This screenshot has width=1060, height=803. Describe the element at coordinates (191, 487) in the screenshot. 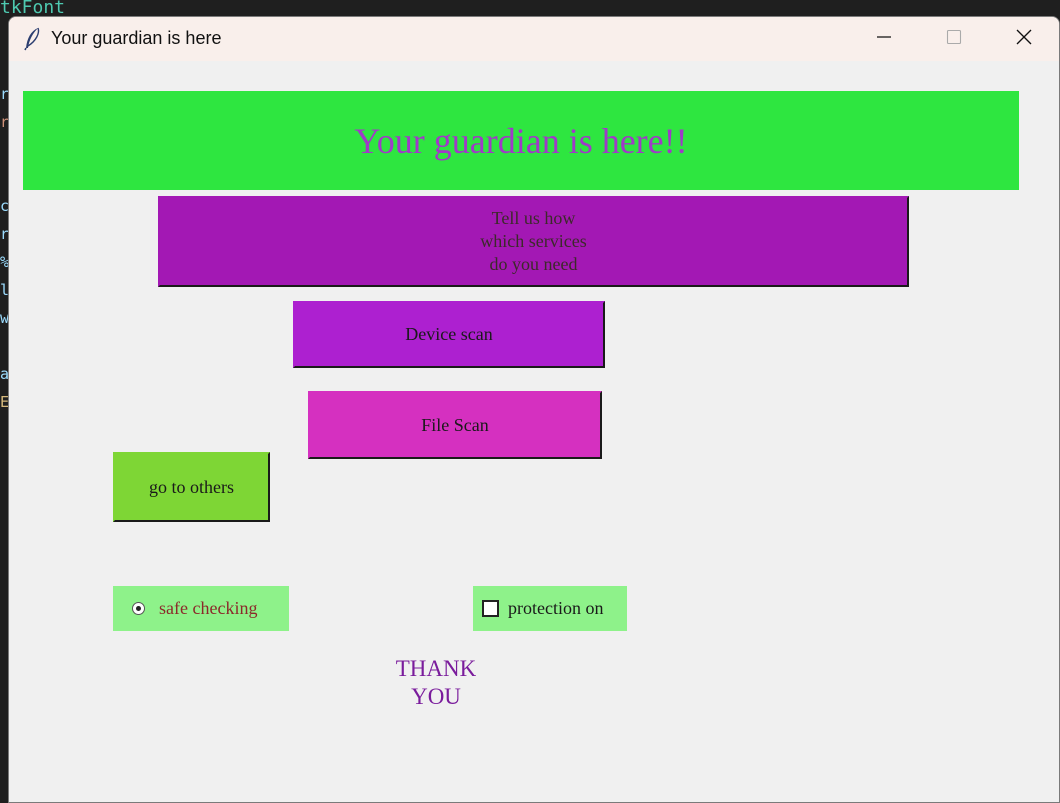

I see `go-to-others-button: go to others` at that location.